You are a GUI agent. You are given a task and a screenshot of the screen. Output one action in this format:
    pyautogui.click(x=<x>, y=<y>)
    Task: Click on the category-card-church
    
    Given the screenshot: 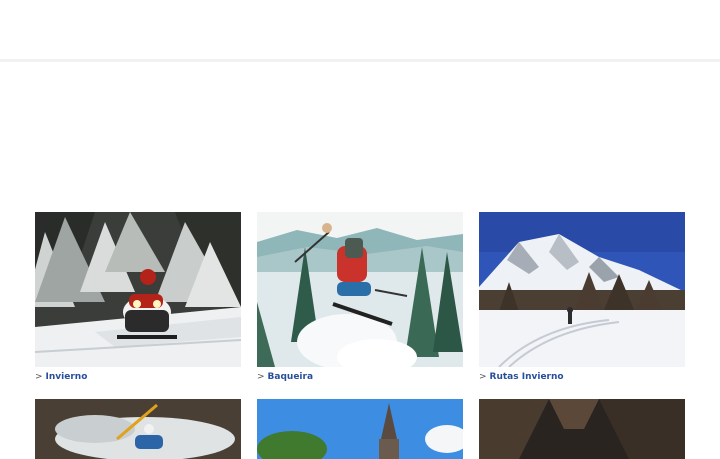 What is the action you would take?
    pyautogui.click(x=360, y=429)
    